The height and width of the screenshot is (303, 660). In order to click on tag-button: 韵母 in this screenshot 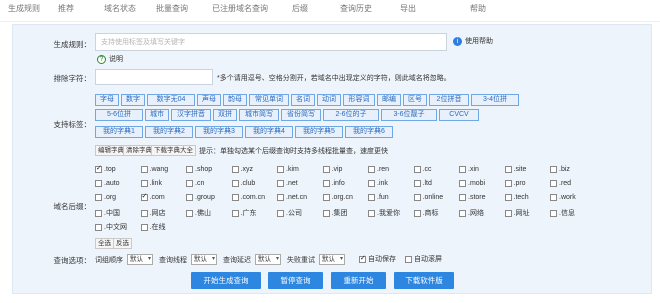, I will do `click(235, 100)`.